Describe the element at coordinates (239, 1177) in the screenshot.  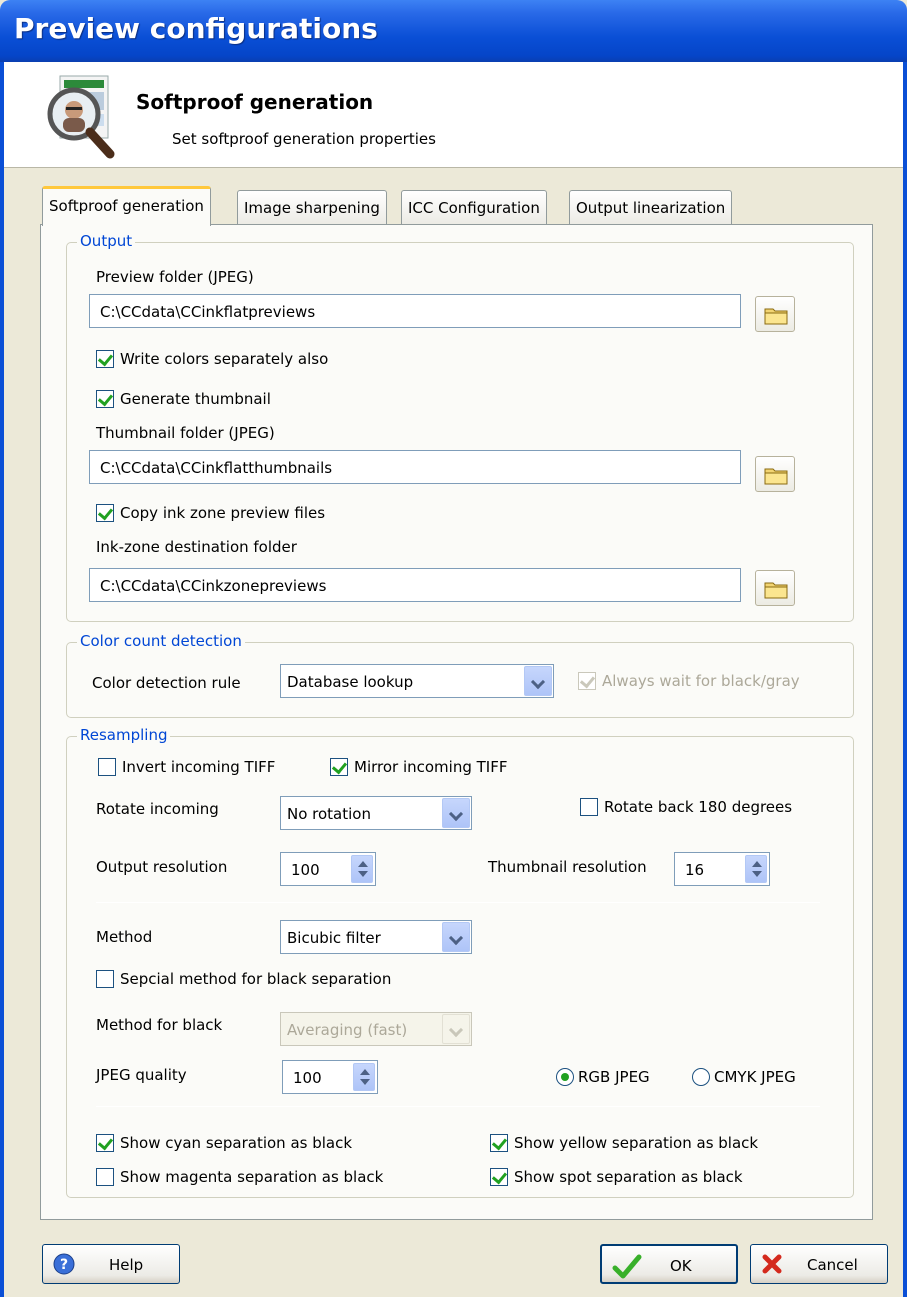
I see `show-magenta-black-checkbox: Show magenta separation as black` at that location.